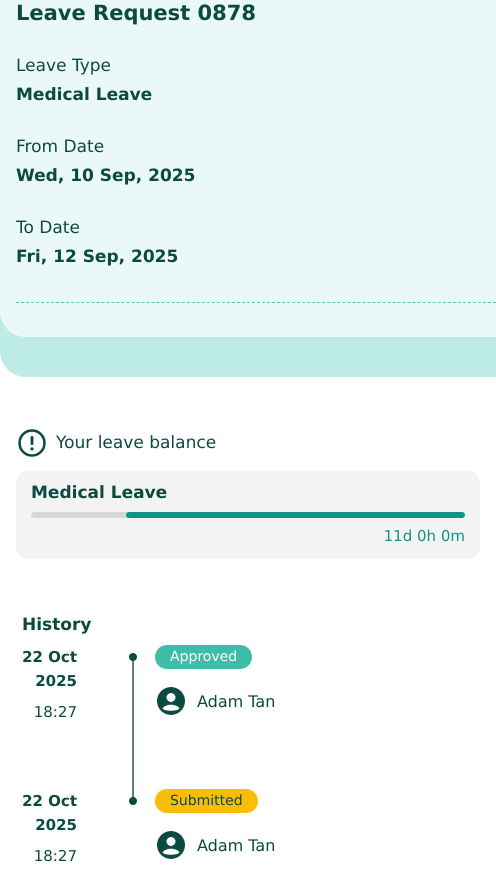  What do you see at coordinates (423, 536) in the screenshot?
I see `balance-reading: 11d 0h 0m` at bounding box center [423, 536].